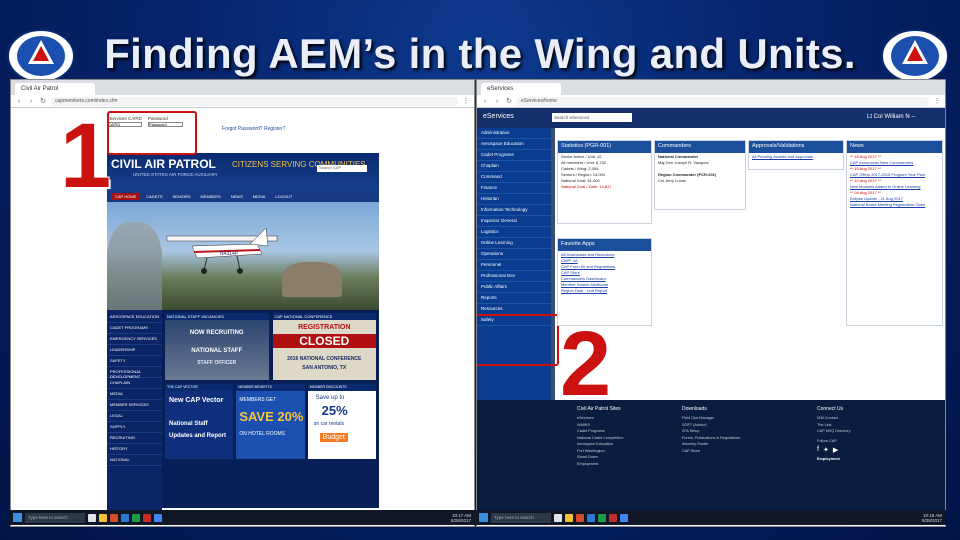 The image size is (960, 540). I want to click on approvals-link: All Pending Awards and Approvals, so click(796, 156).